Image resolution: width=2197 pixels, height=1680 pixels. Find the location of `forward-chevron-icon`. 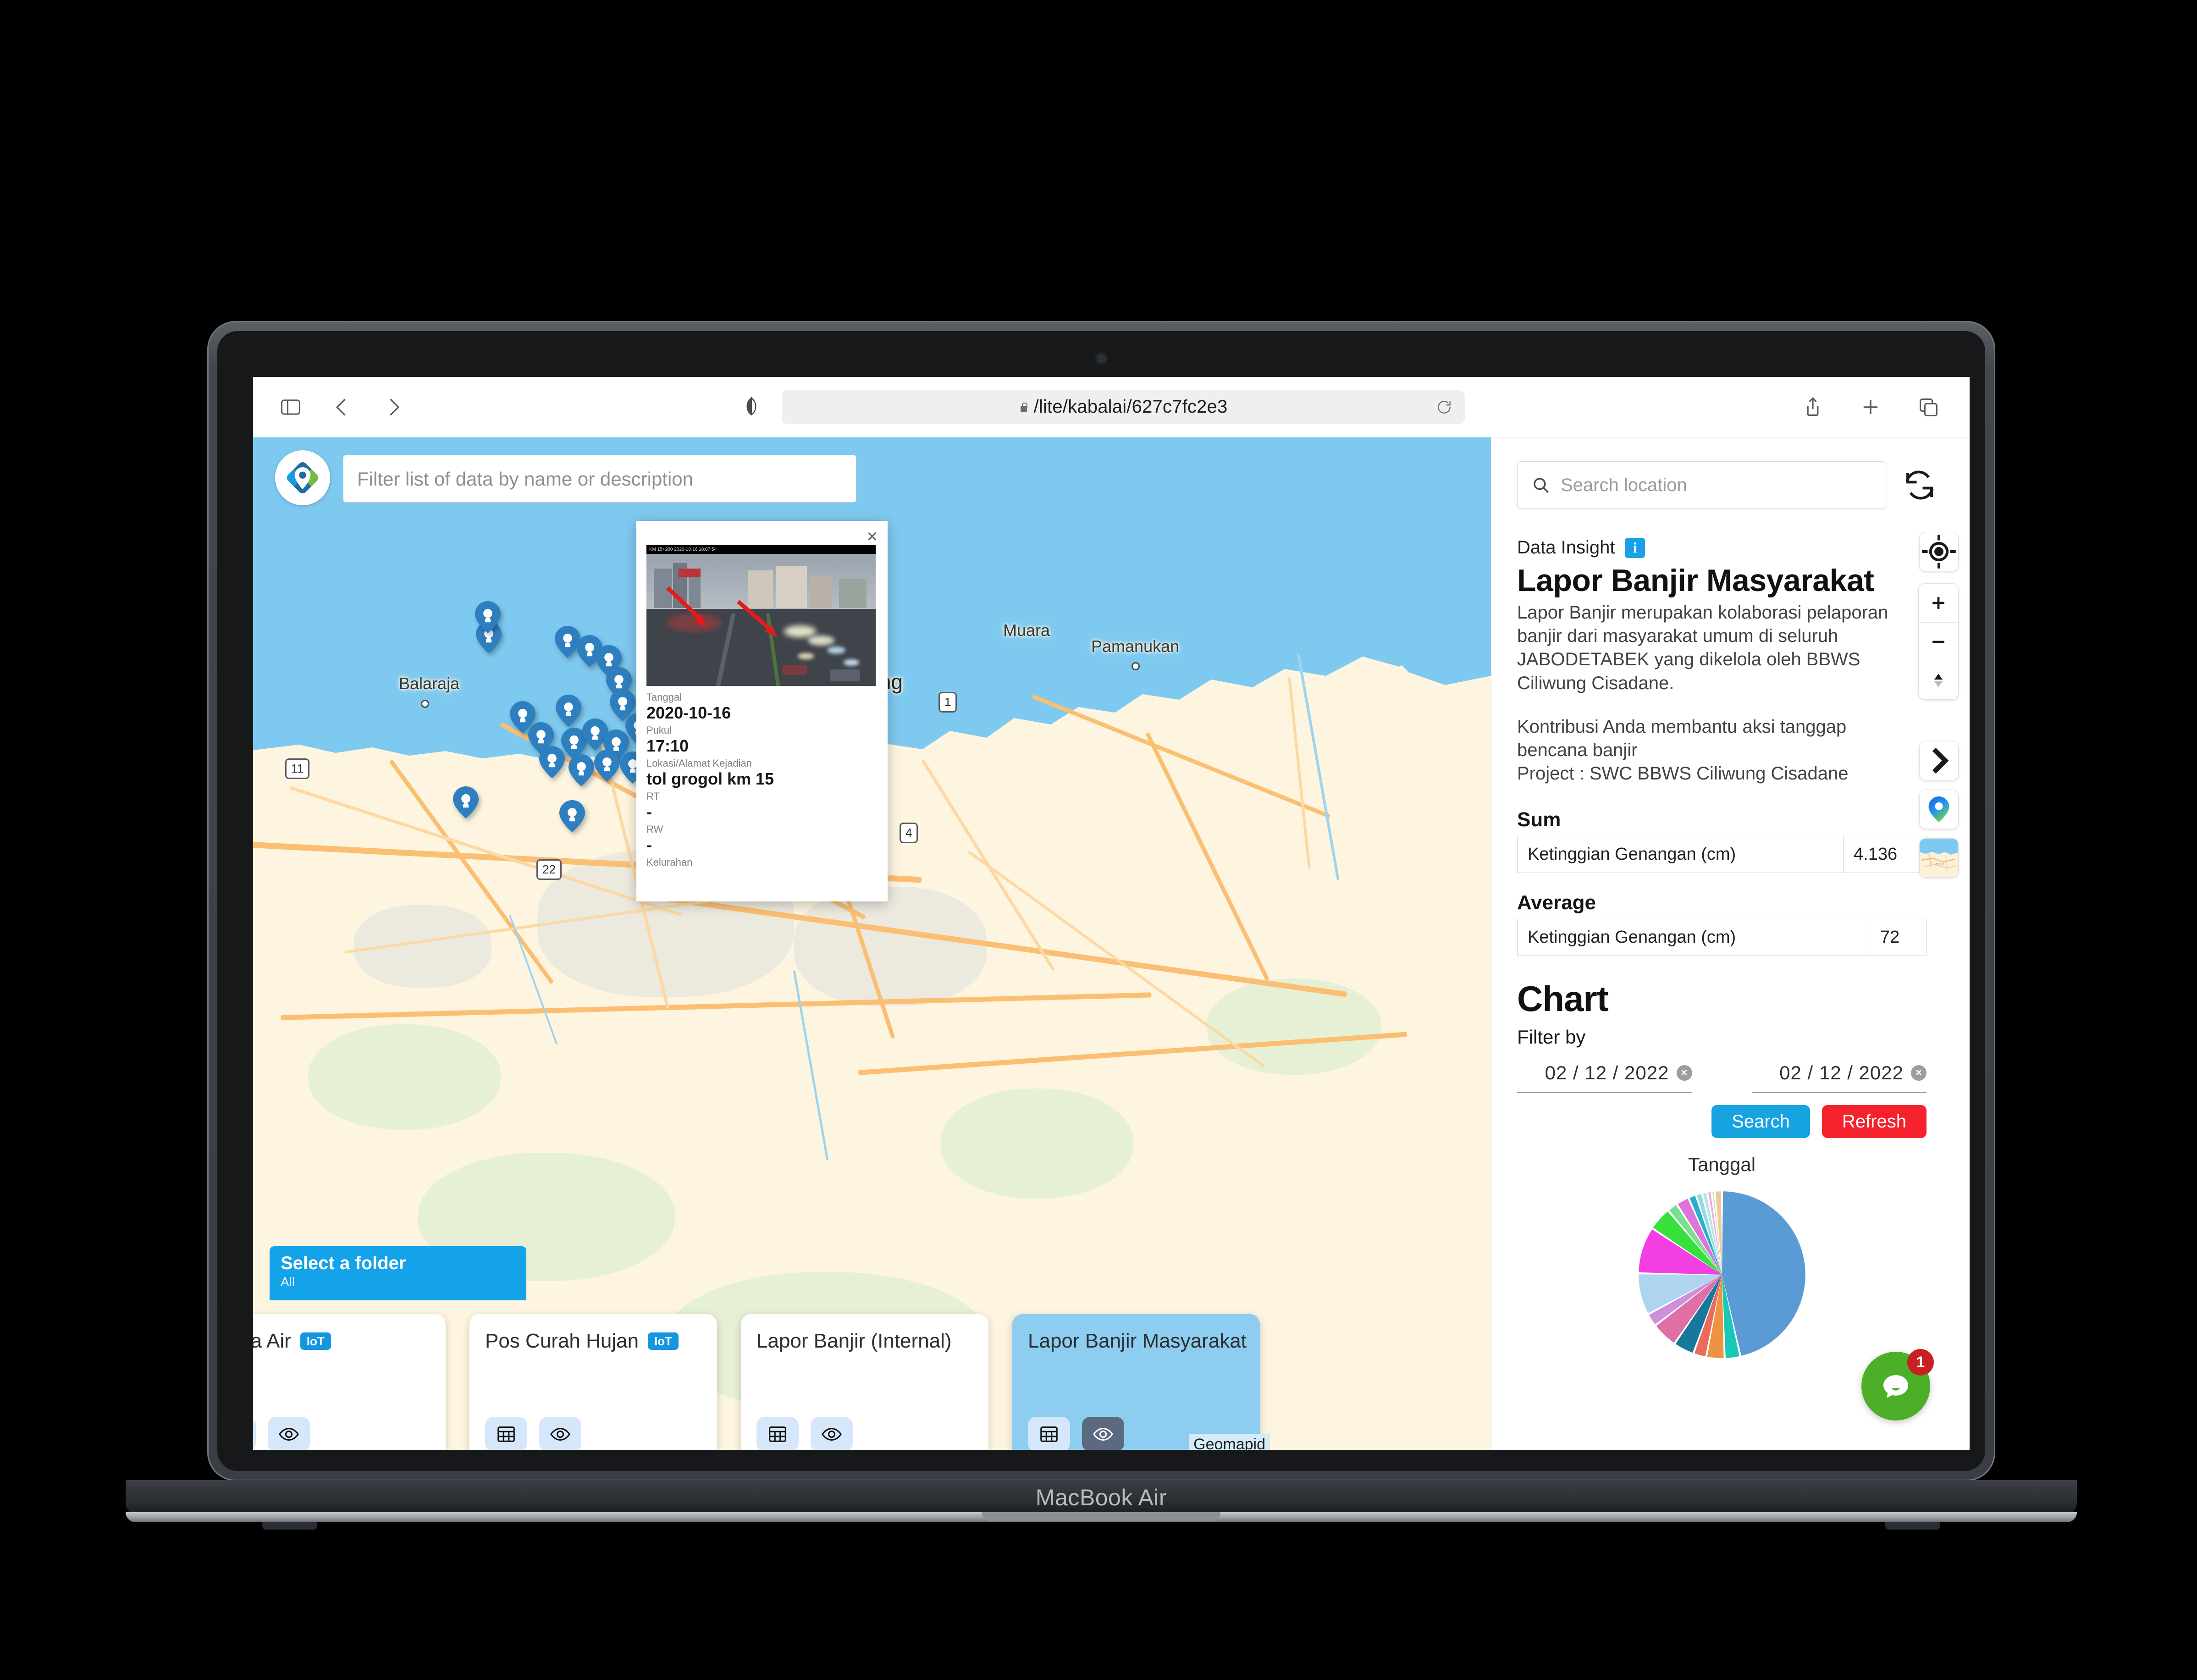

forward-chevron-icon is located at coordinates (393, 407).